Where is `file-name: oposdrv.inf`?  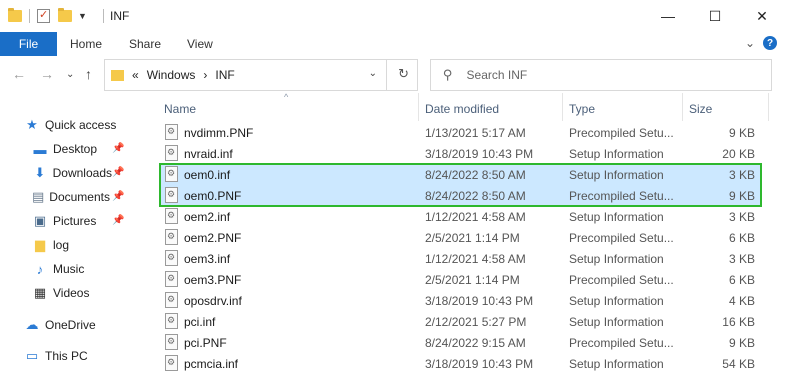
file-name: oposdrv.inf is located at coordinates (213, 301).